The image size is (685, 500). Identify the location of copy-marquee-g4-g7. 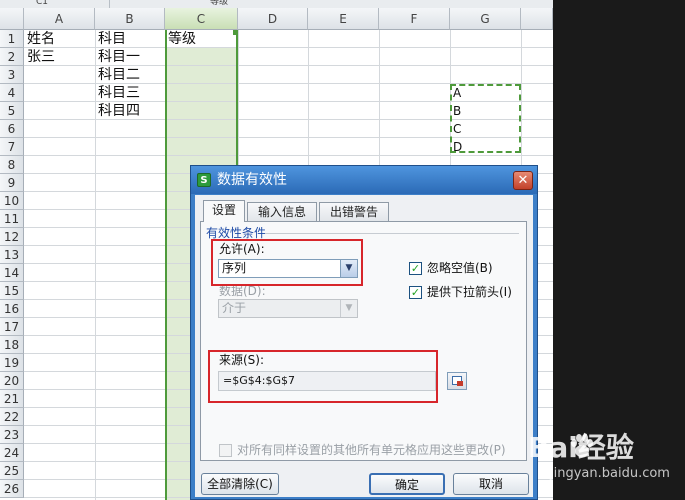
(485, 118).